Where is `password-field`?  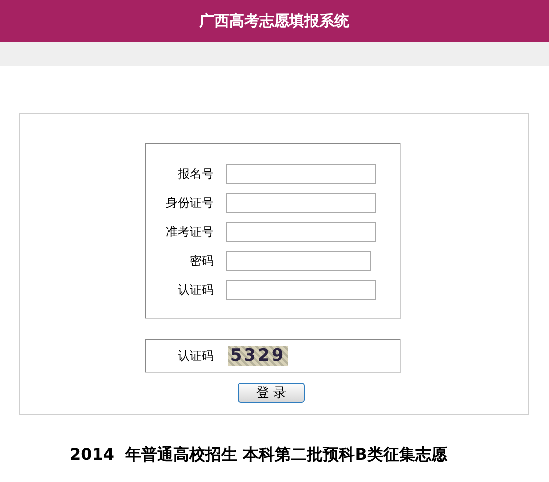 password-field is located at coordinates (298, 261).